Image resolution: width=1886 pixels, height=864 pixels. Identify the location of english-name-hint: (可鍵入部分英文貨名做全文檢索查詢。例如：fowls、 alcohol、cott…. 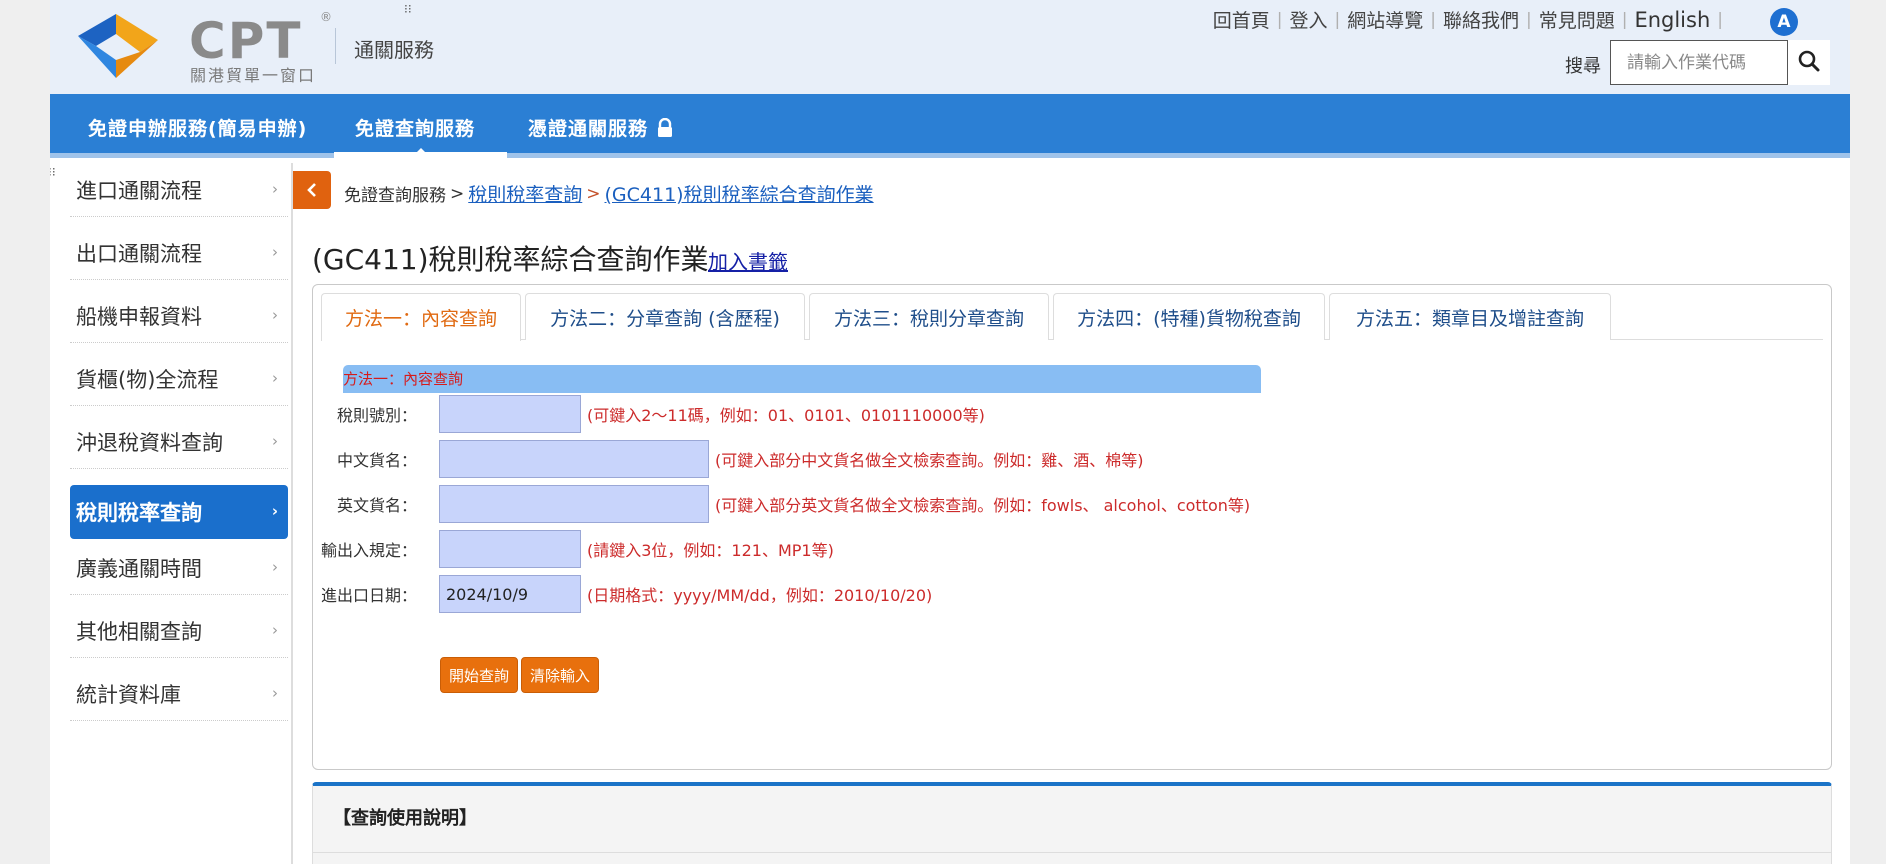
(983, 505).